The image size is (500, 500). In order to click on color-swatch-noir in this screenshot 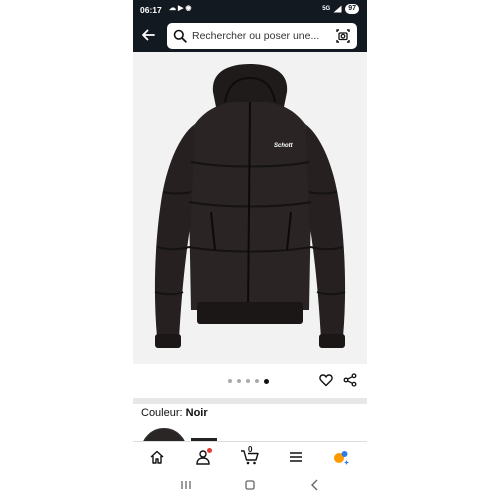, I will do `click(164, 434)`.